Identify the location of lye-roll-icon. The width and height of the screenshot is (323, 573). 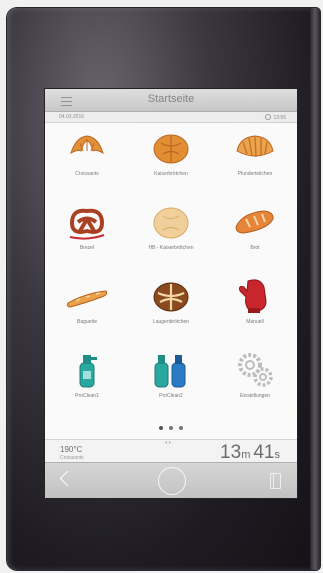
(171, 297).